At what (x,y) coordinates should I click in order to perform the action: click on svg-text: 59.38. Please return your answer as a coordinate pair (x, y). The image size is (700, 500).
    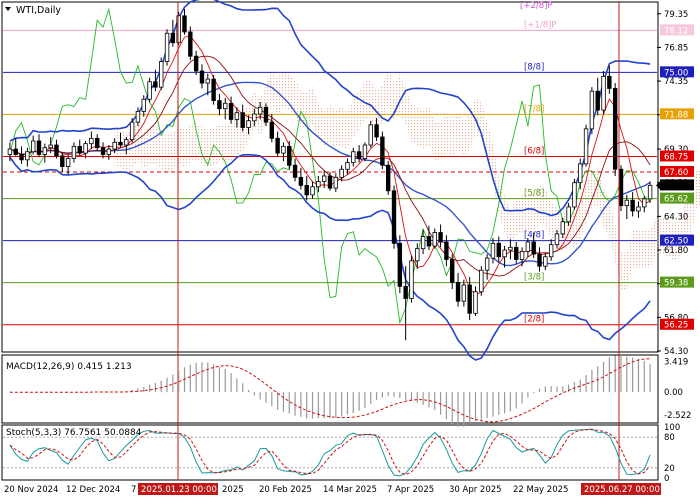
    Looking at the image, I should click on (676, 284).